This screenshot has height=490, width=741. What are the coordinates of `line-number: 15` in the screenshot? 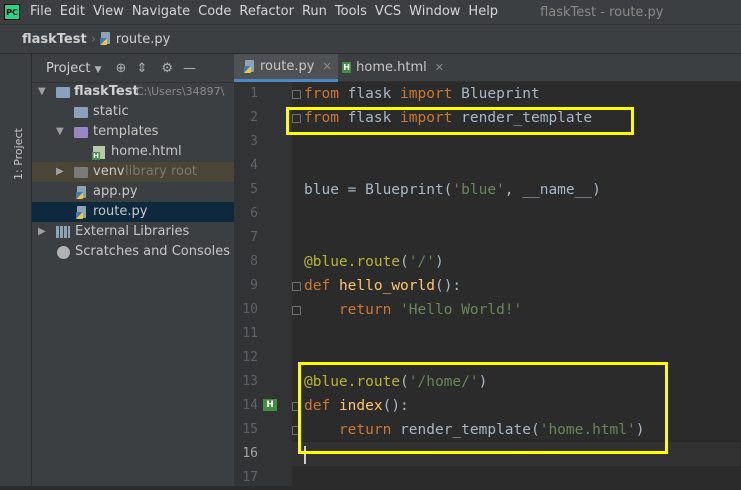 It's located at (250, 429).